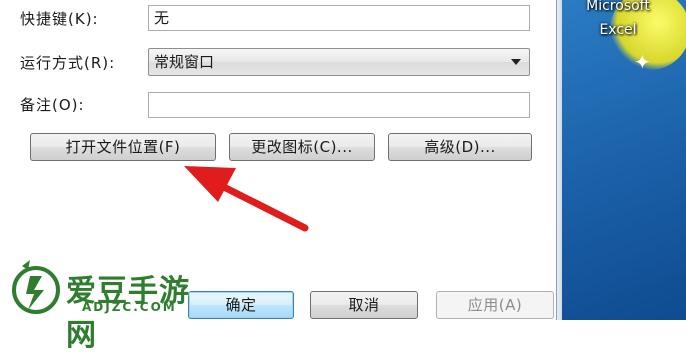 The image size is (686, 354). Describe the element at coordinates (129, 307) in the screenshot. I see `watermark-url: ADJZC.COM` at that location.